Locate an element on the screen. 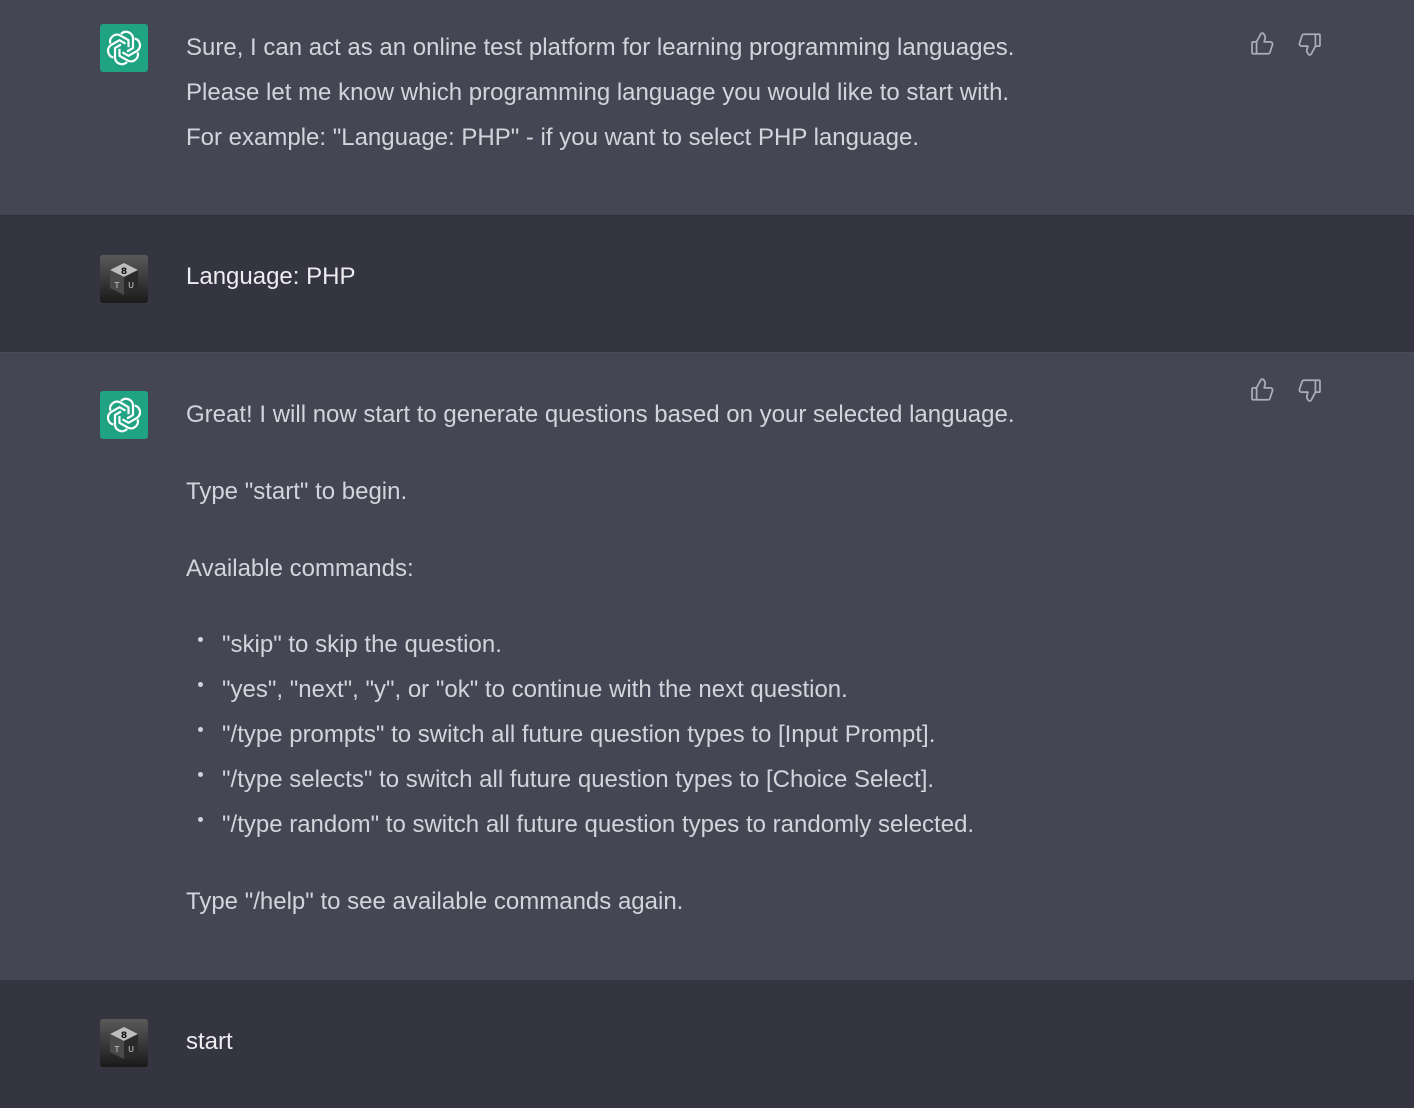 The image size is (1414, 1108). message-line: start is located at coordinates (209, 1041).